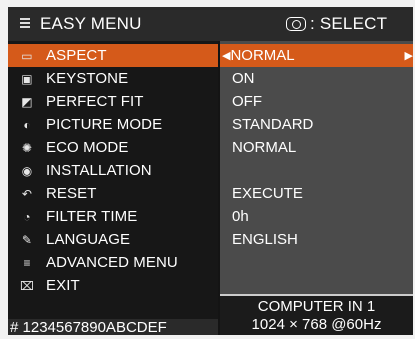  What do you see at coordinates (95, 101) in the screenshot?
I see `menu-item-label: PERFECT FIT` at bounding box center [95, 101].